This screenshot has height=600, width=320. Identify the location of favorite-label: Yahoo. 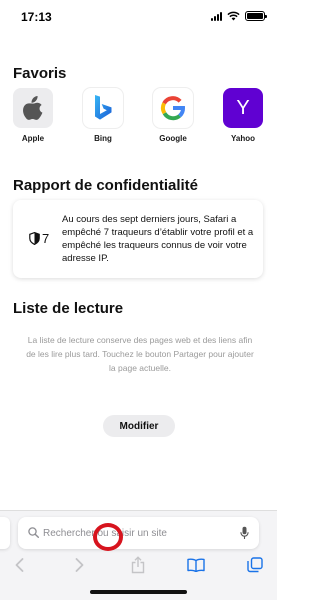
(242, 138).